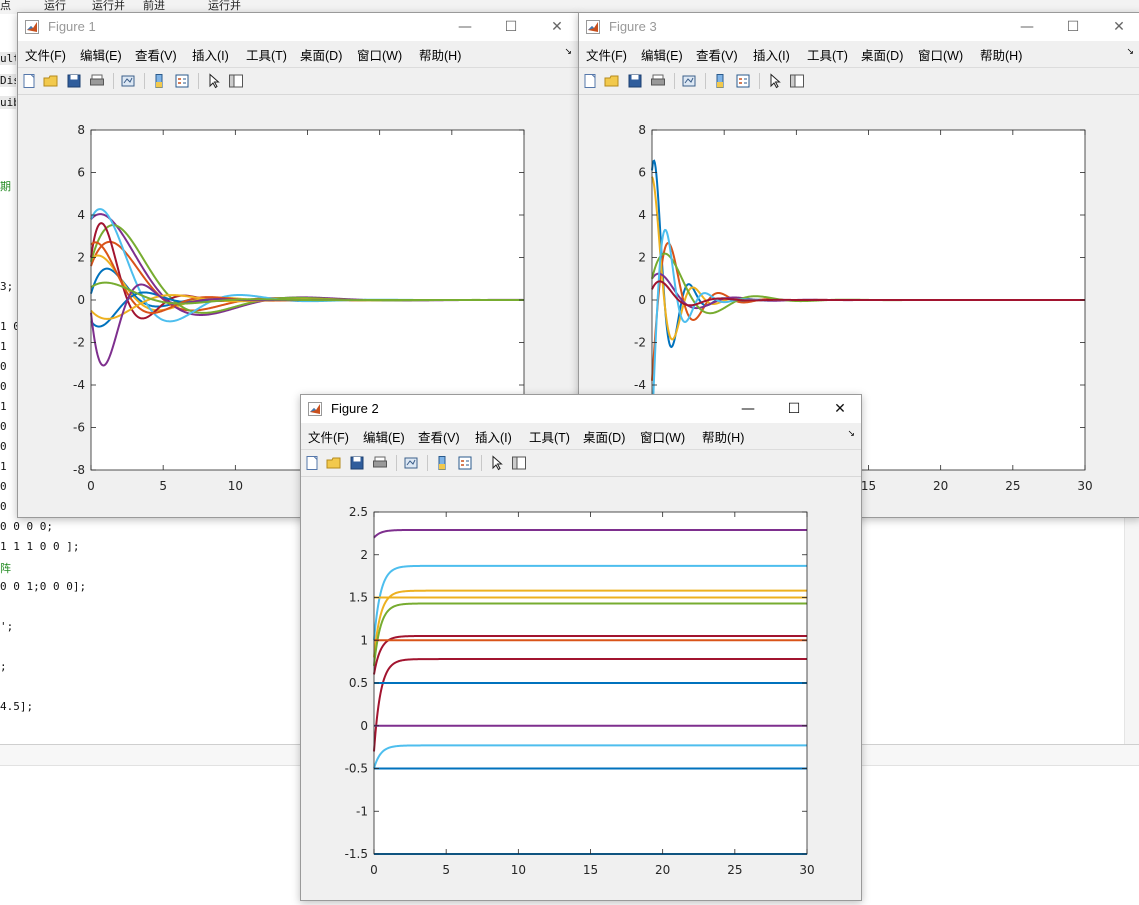  I want to click on toolstrip-advance-label: 前进, so click(154, 6).